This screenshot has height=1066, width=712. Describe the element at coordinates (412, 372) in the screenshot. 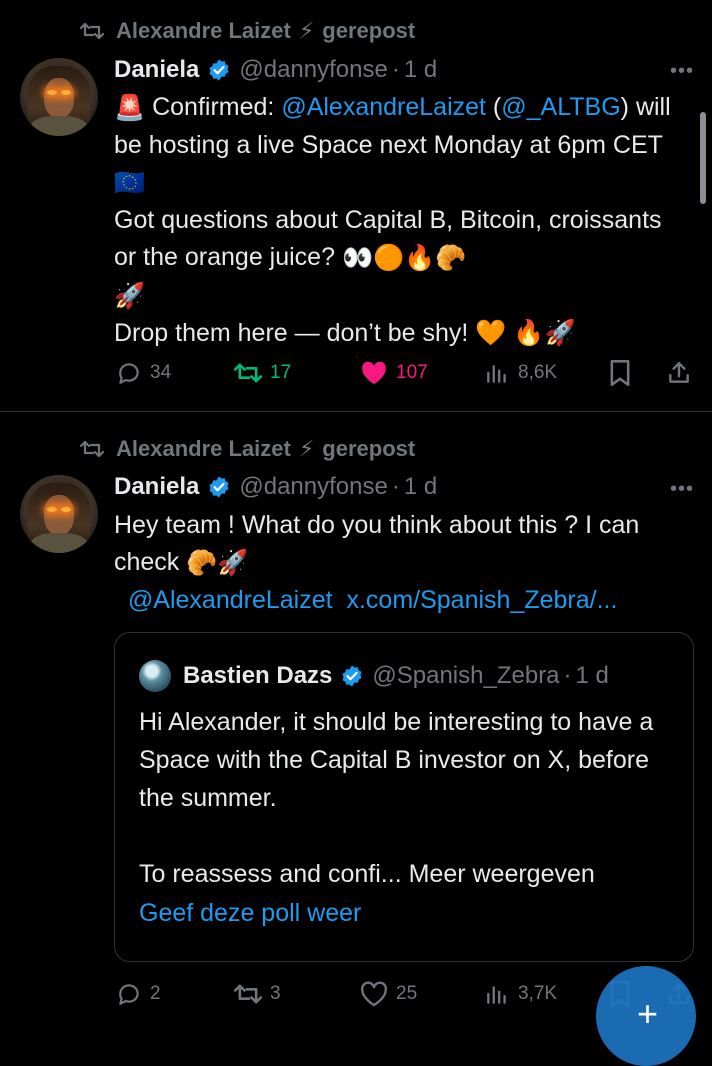

I see `like-count: 107` at that location.